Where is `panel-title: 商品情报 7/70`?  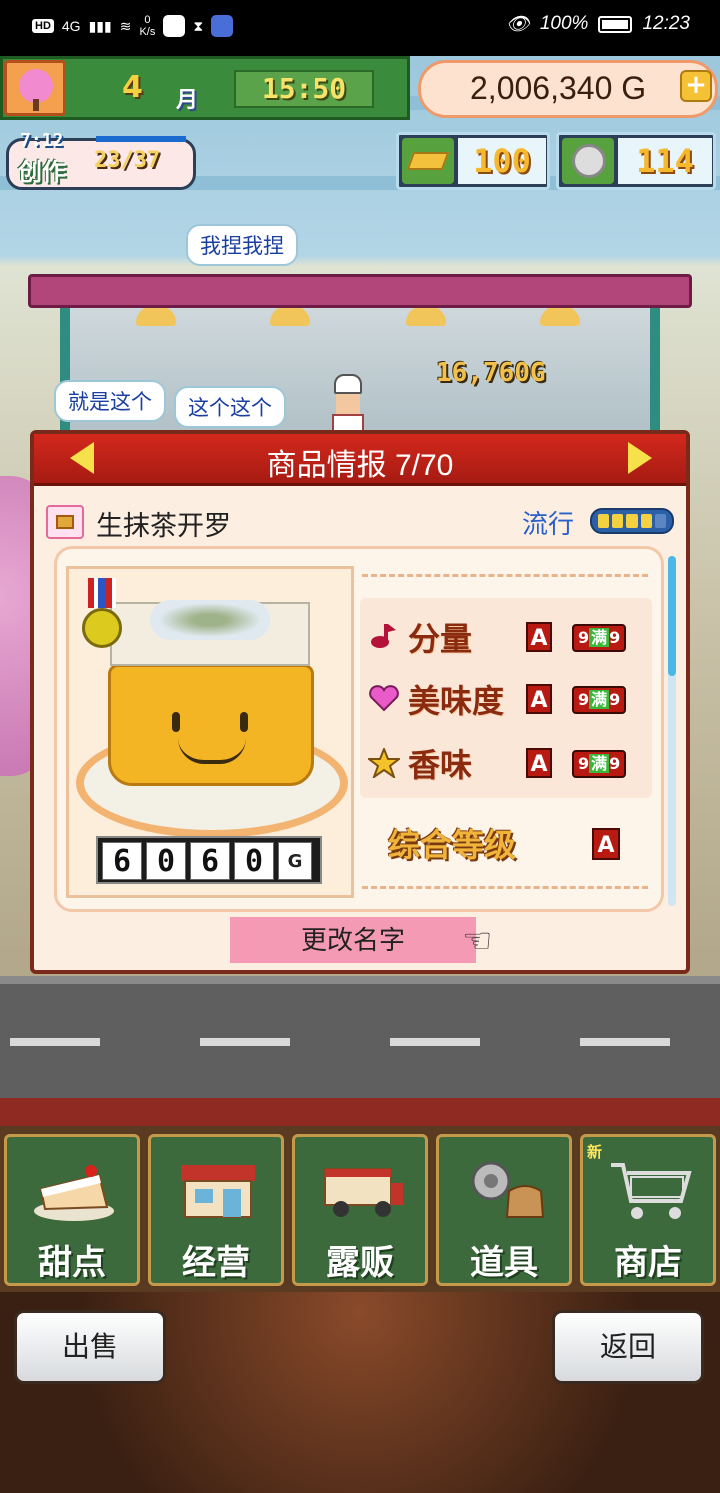
panel-title: 商品情报 7/70 is located at coordinates (360, 465).